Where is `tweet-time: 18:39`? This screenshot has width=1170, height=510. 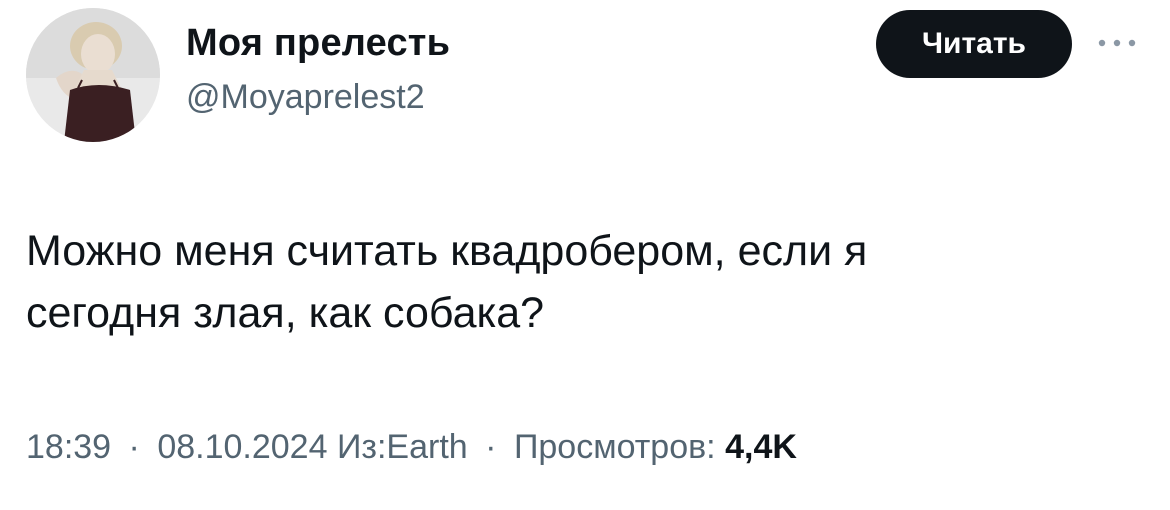 tweet-time: 18:39 is located at coordinates (68, 447).